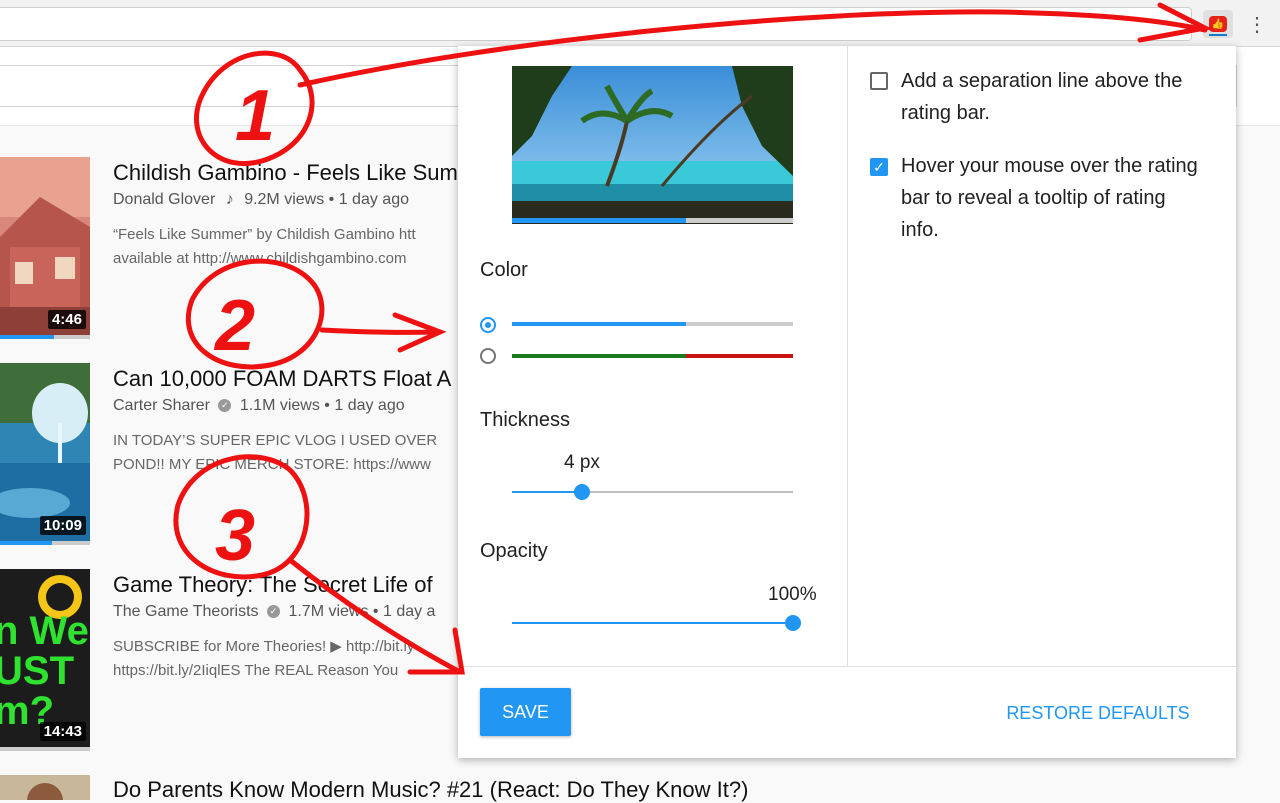  Describe the element at coordinates (525, 420) in the screenshot. I see `thickness-label: Thickness` at that location.